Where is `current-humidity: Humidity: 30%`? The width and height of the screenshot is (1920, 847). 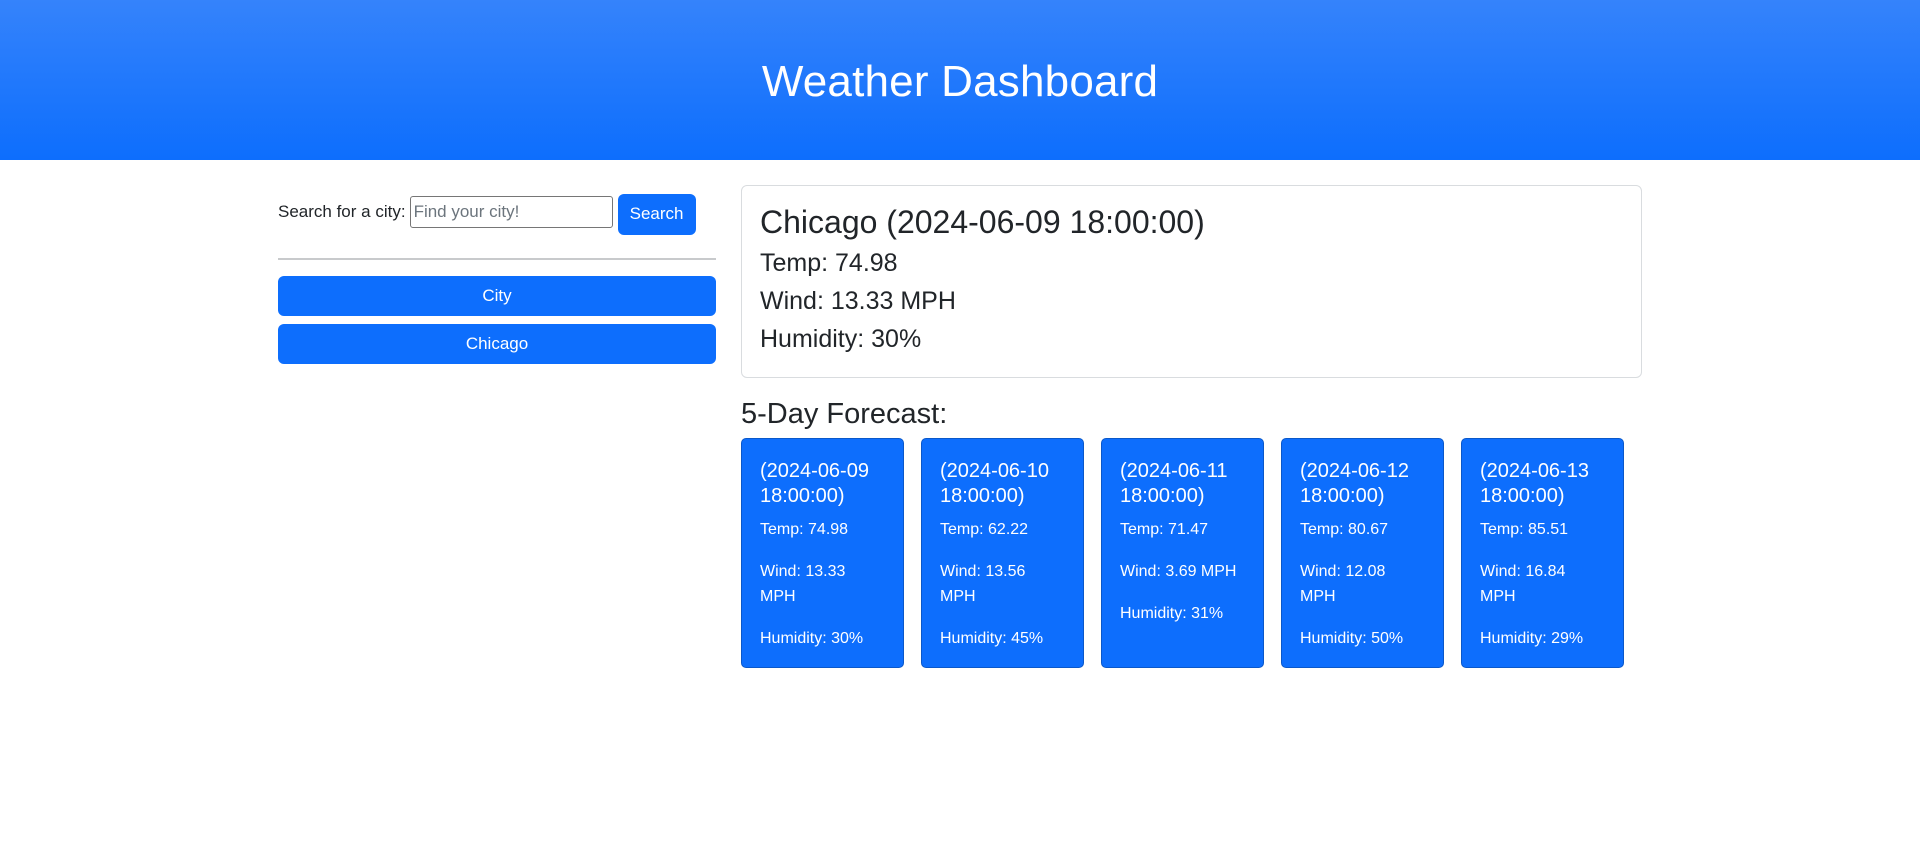
current-humidity: Humidity: 30% is located at coordinates (841, 339).